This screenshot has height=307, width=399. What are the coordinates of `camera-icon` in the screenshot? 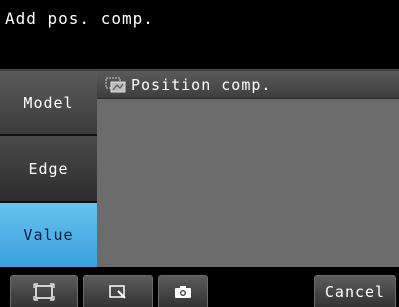 It's located at (183, 291).